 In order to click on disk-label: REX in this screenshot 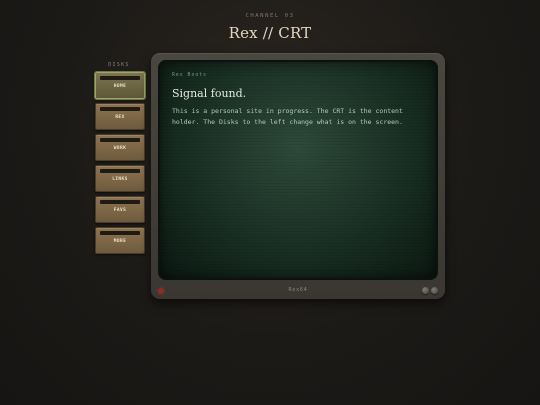, I will do `click(120, 117)`.